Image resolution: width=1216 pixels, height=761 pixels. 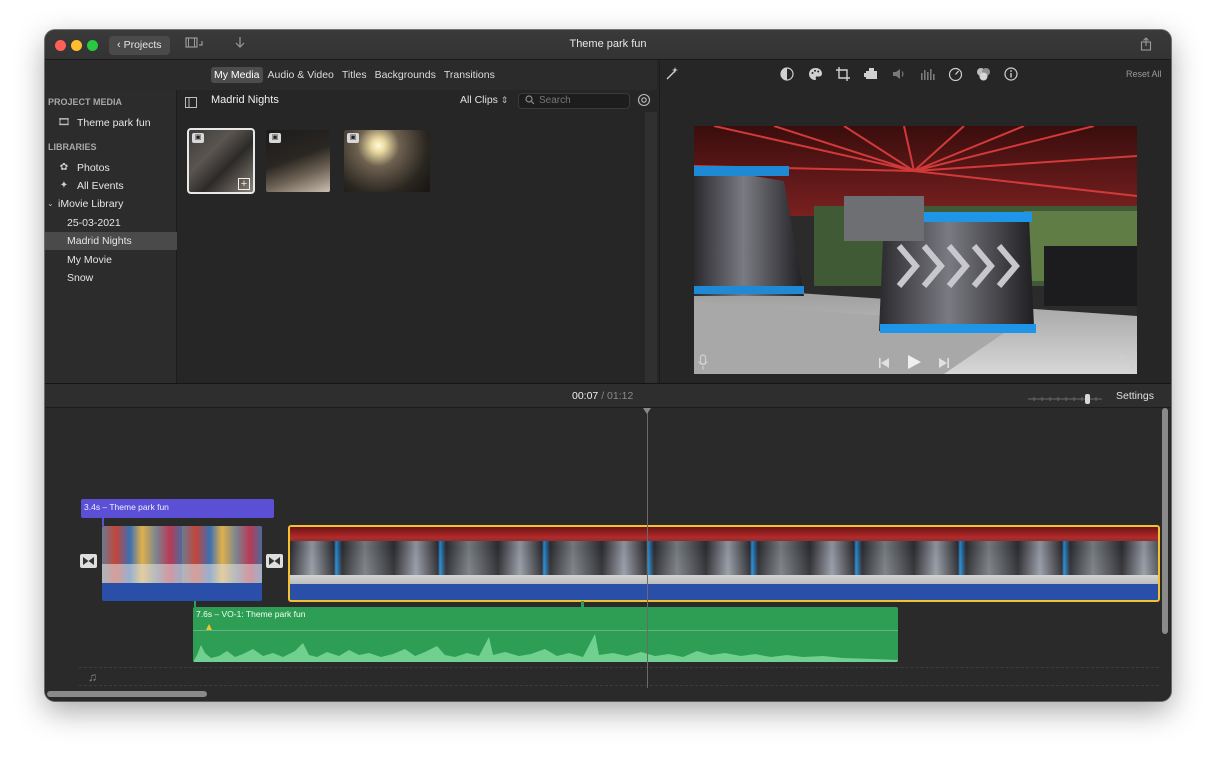 I want to click on video-clip-2-frames, so click(x=724, y=558).